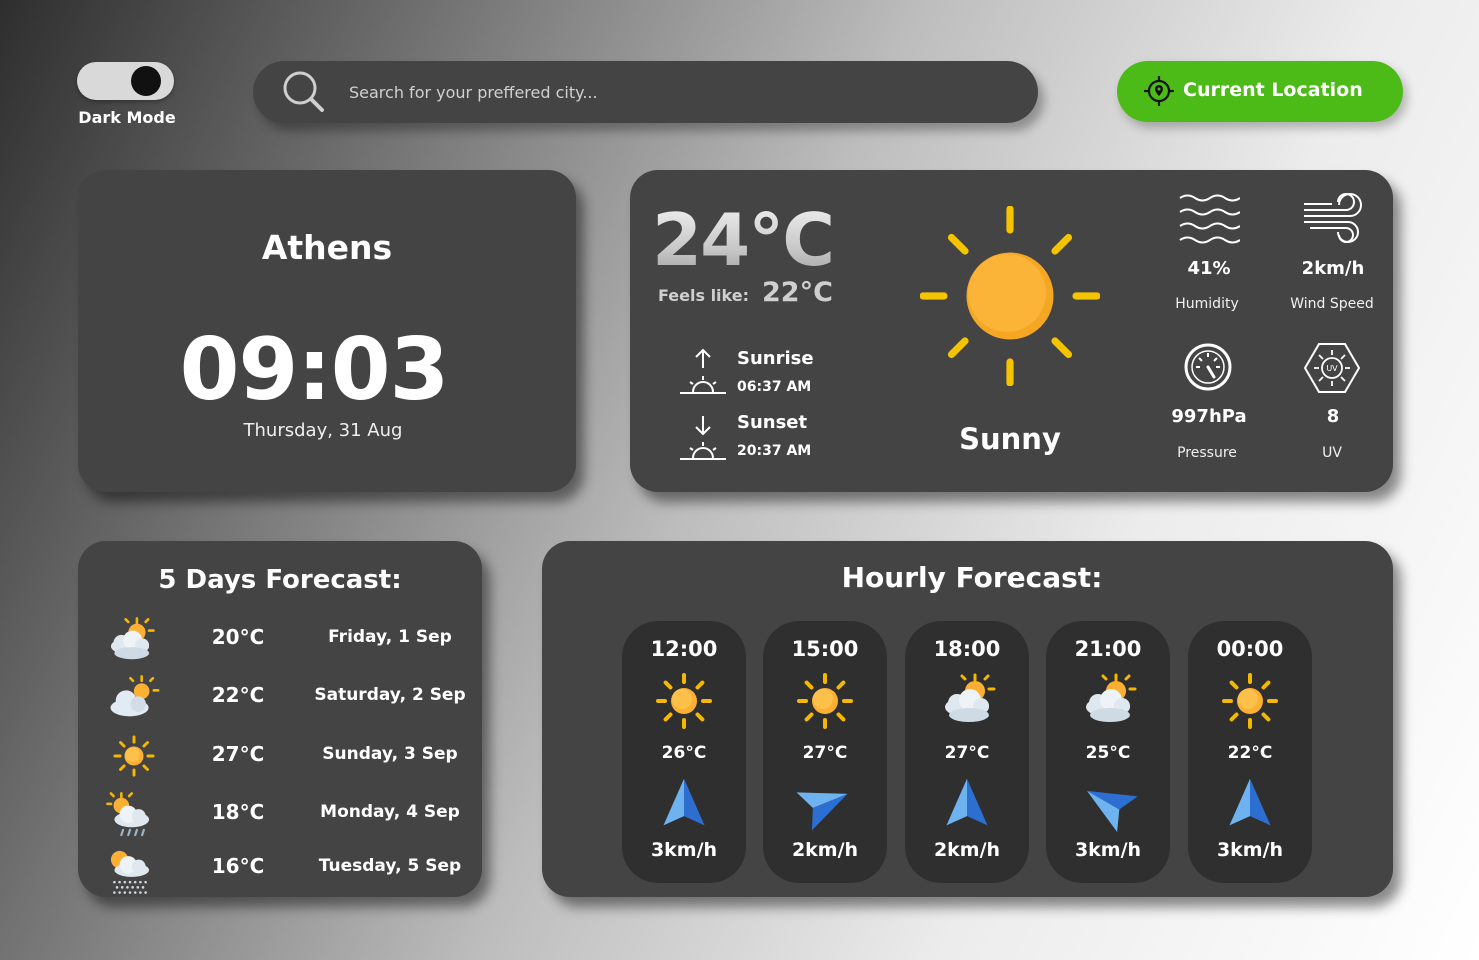  Describe the element at coordinates (703, 295) in the screenshot. I see `feels-like-label: Feels like:` at that location.